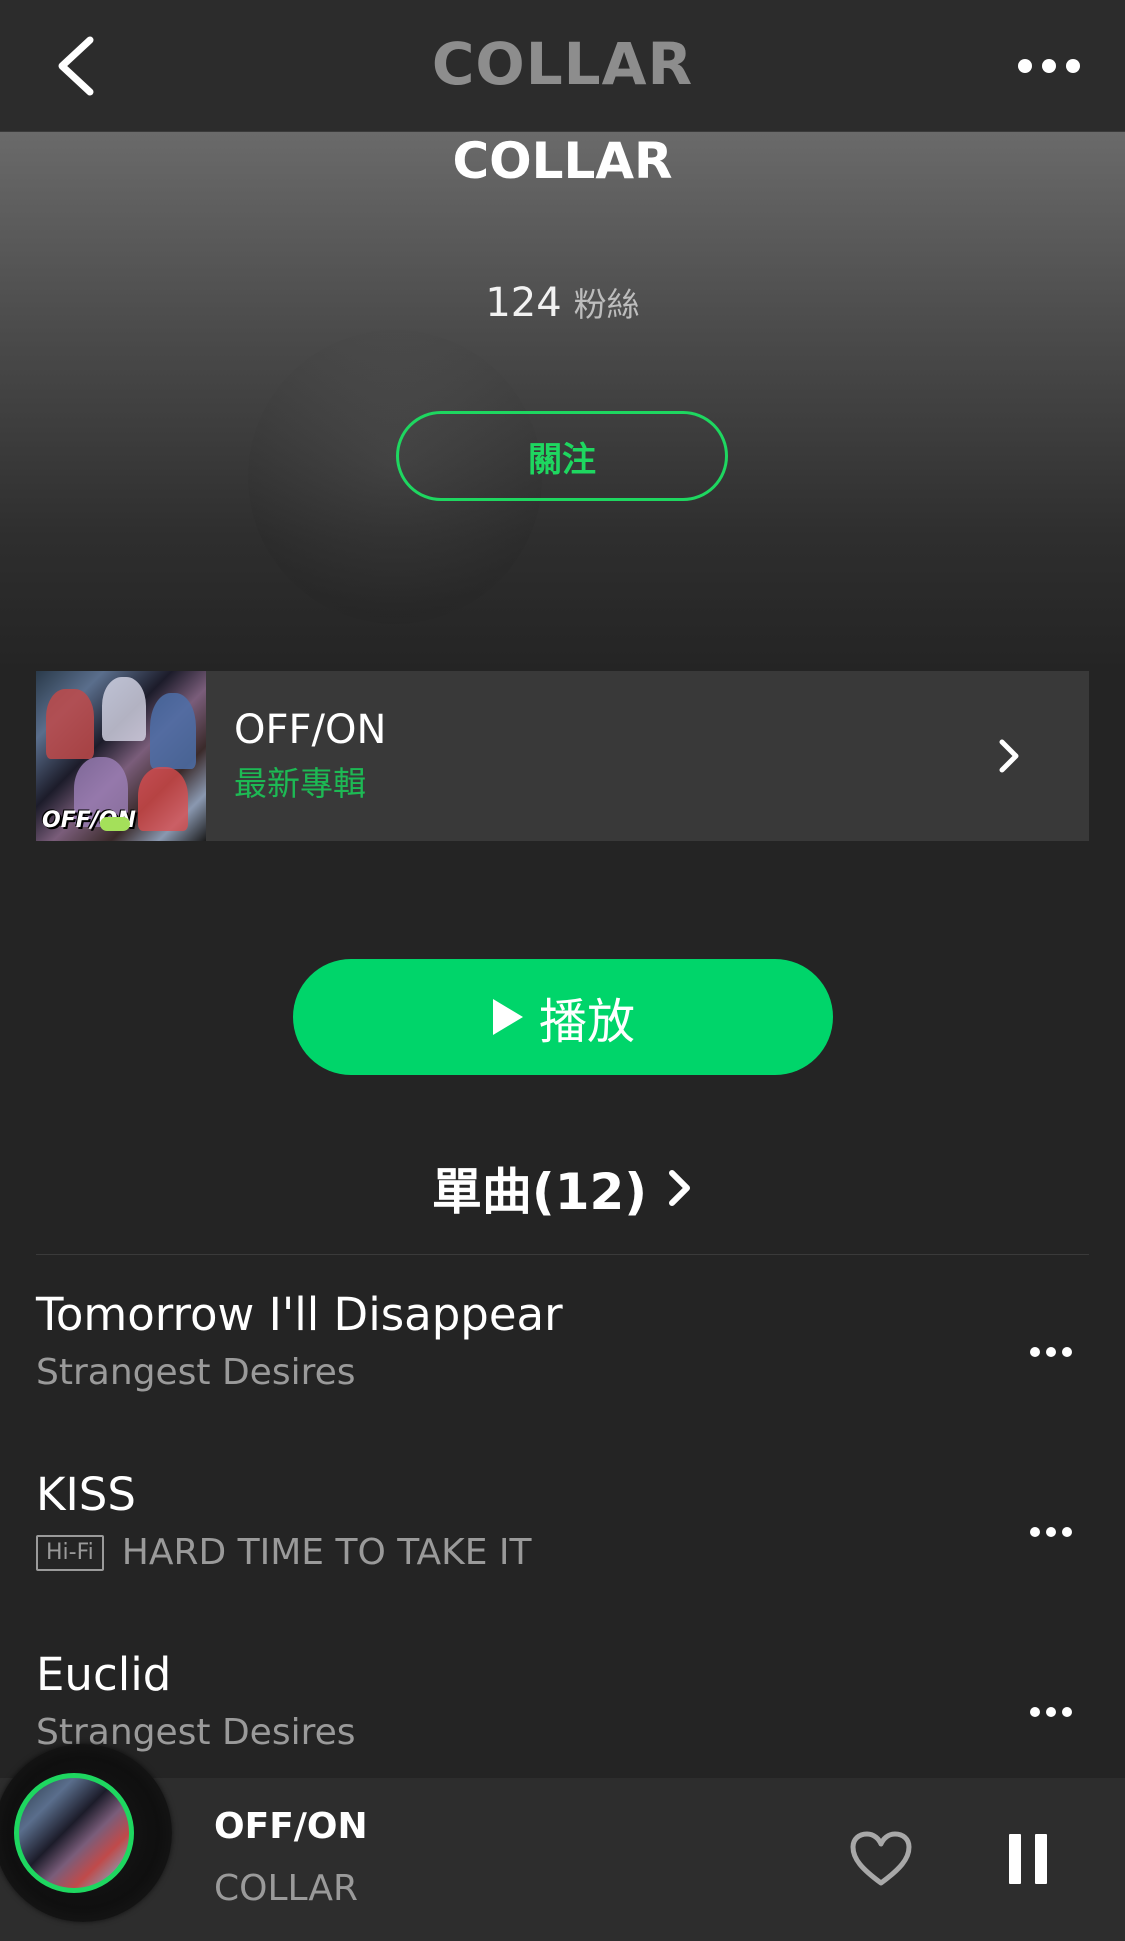 The width and height of the screenshot is (1125, 1941). I want to click on mini-player, so click(562, 1859).